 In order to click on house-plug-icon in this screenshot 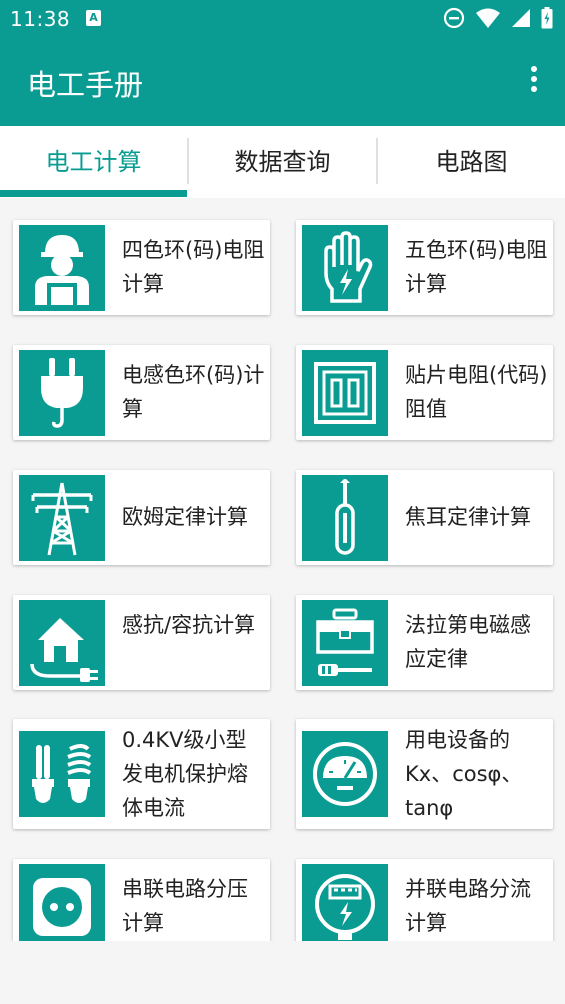, I will do `click(62, 643)`.